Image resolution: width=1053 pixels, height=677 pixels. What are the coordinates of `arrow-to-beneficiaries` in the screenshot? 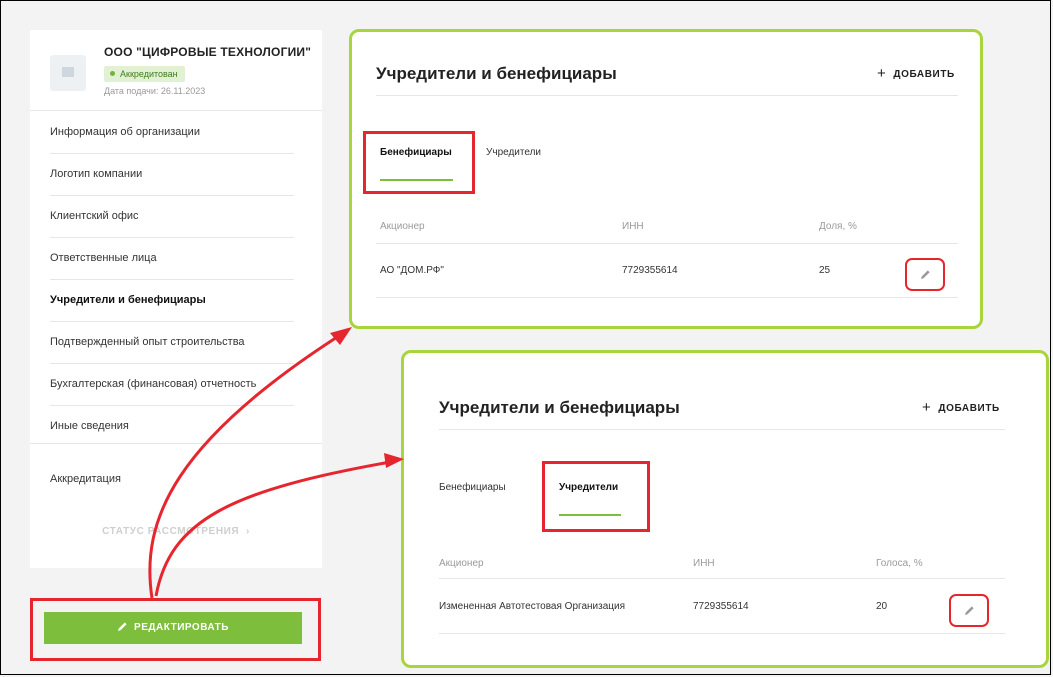 It's located at (247, 464).